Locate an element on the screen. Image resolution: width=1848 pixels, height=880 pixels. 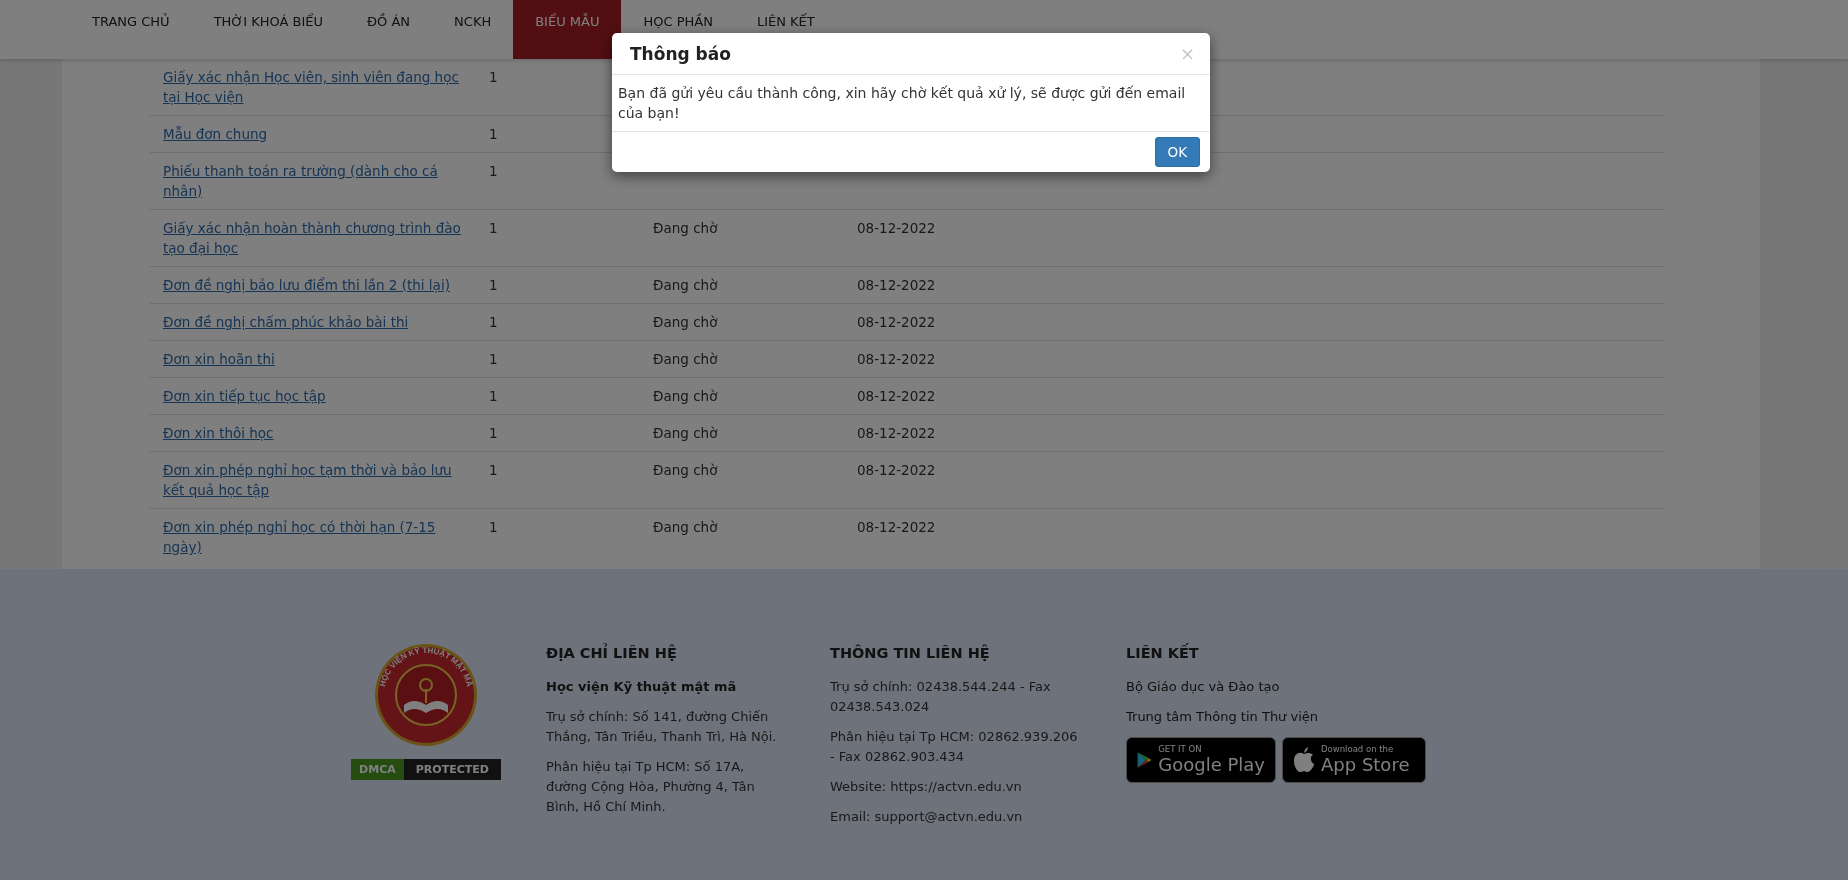
form-link: Giấy xác nhận hoàn thành chương trình đào tạo đại học is located at coordinates (313, 238).